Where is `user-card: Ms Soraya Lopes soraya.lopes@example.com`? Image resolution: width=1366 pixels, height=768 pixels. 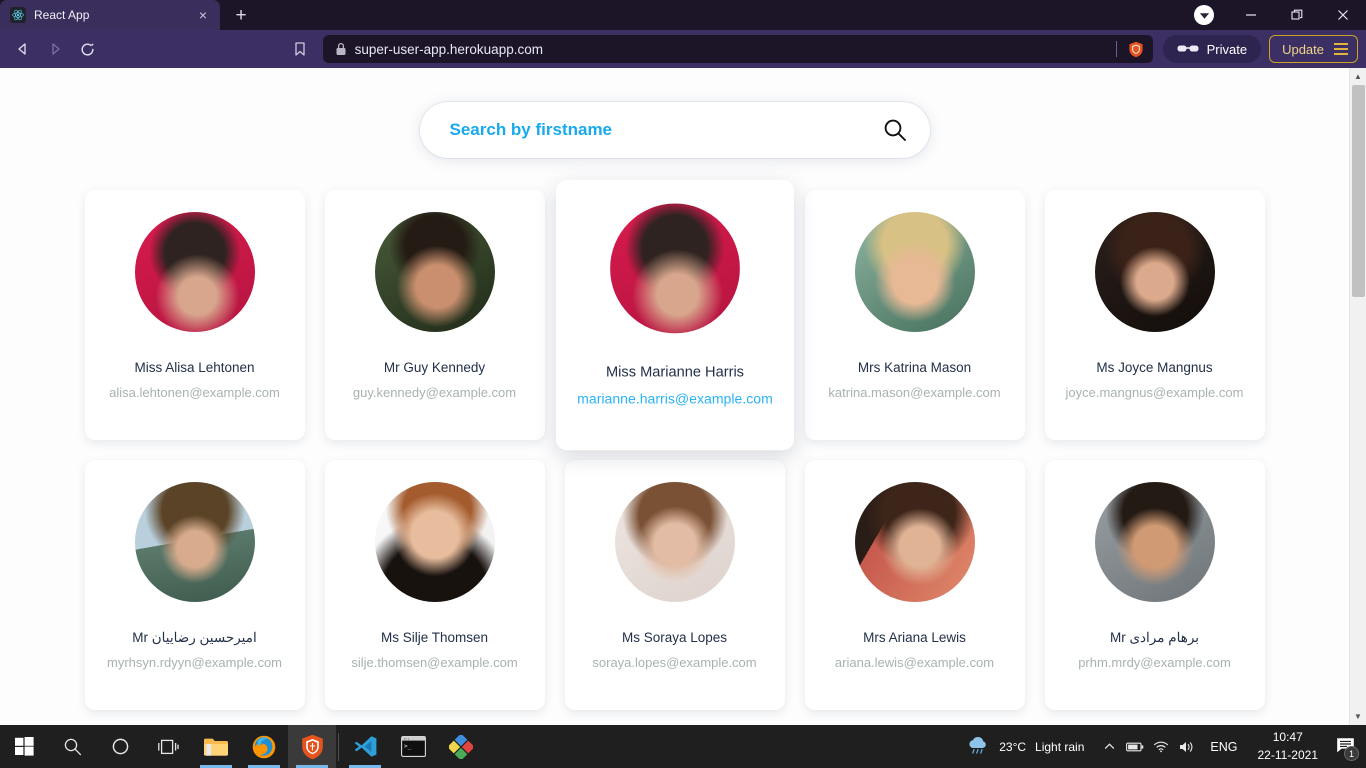
user-card: Ms Soraya Lopes soraya.lopes@example.com is located at coordinates (674, 585).